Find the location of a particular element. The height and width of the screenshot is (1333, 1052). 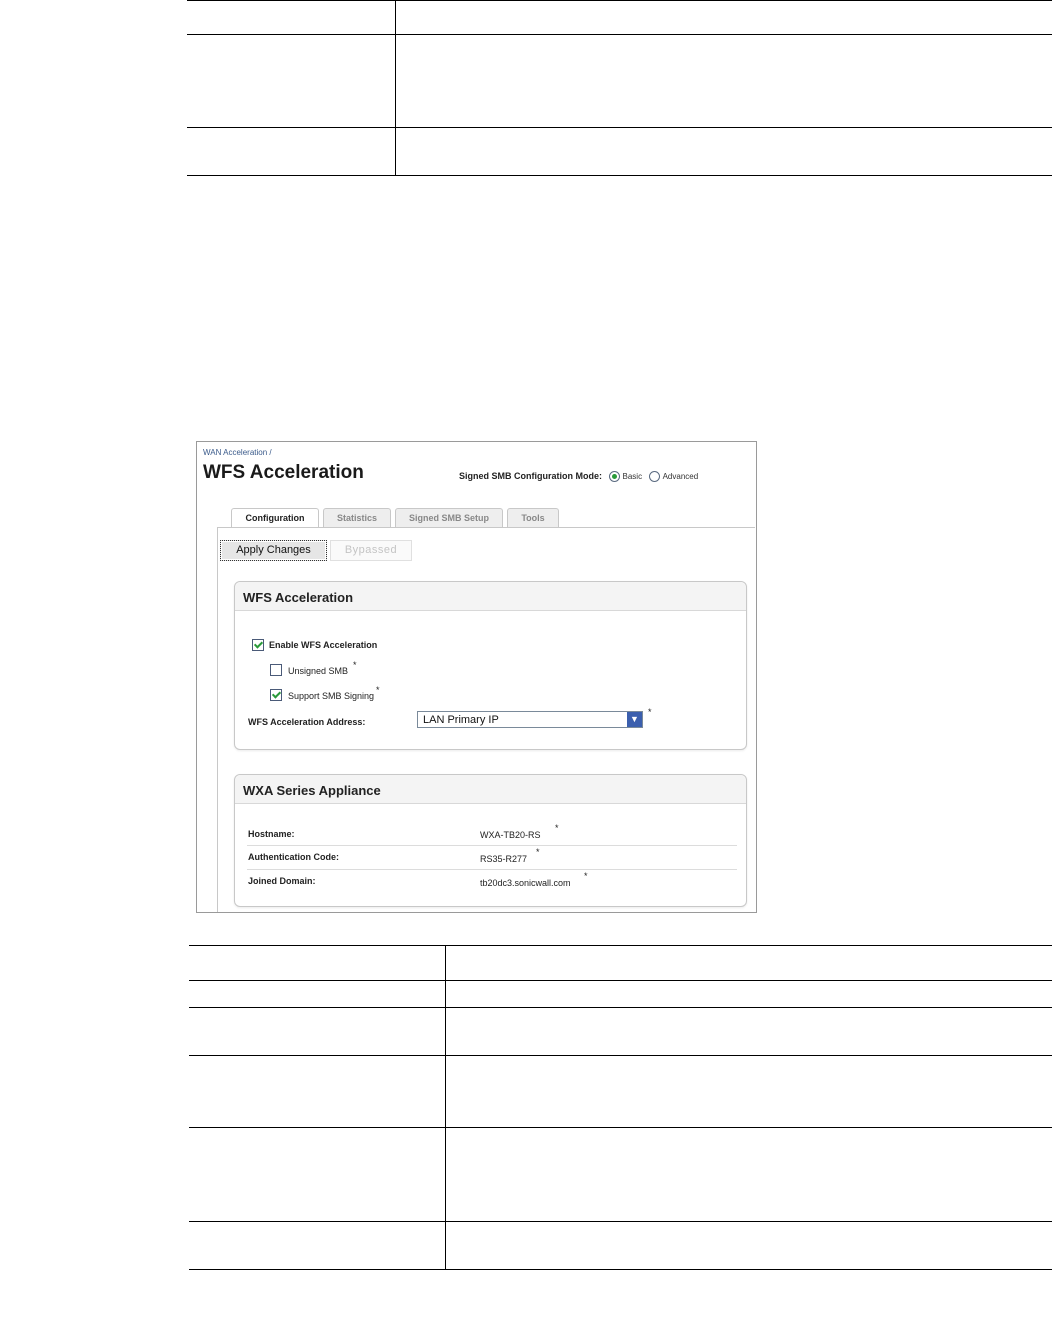

auth-code-label: Authentication Code: is located at coordinates (293, 857).